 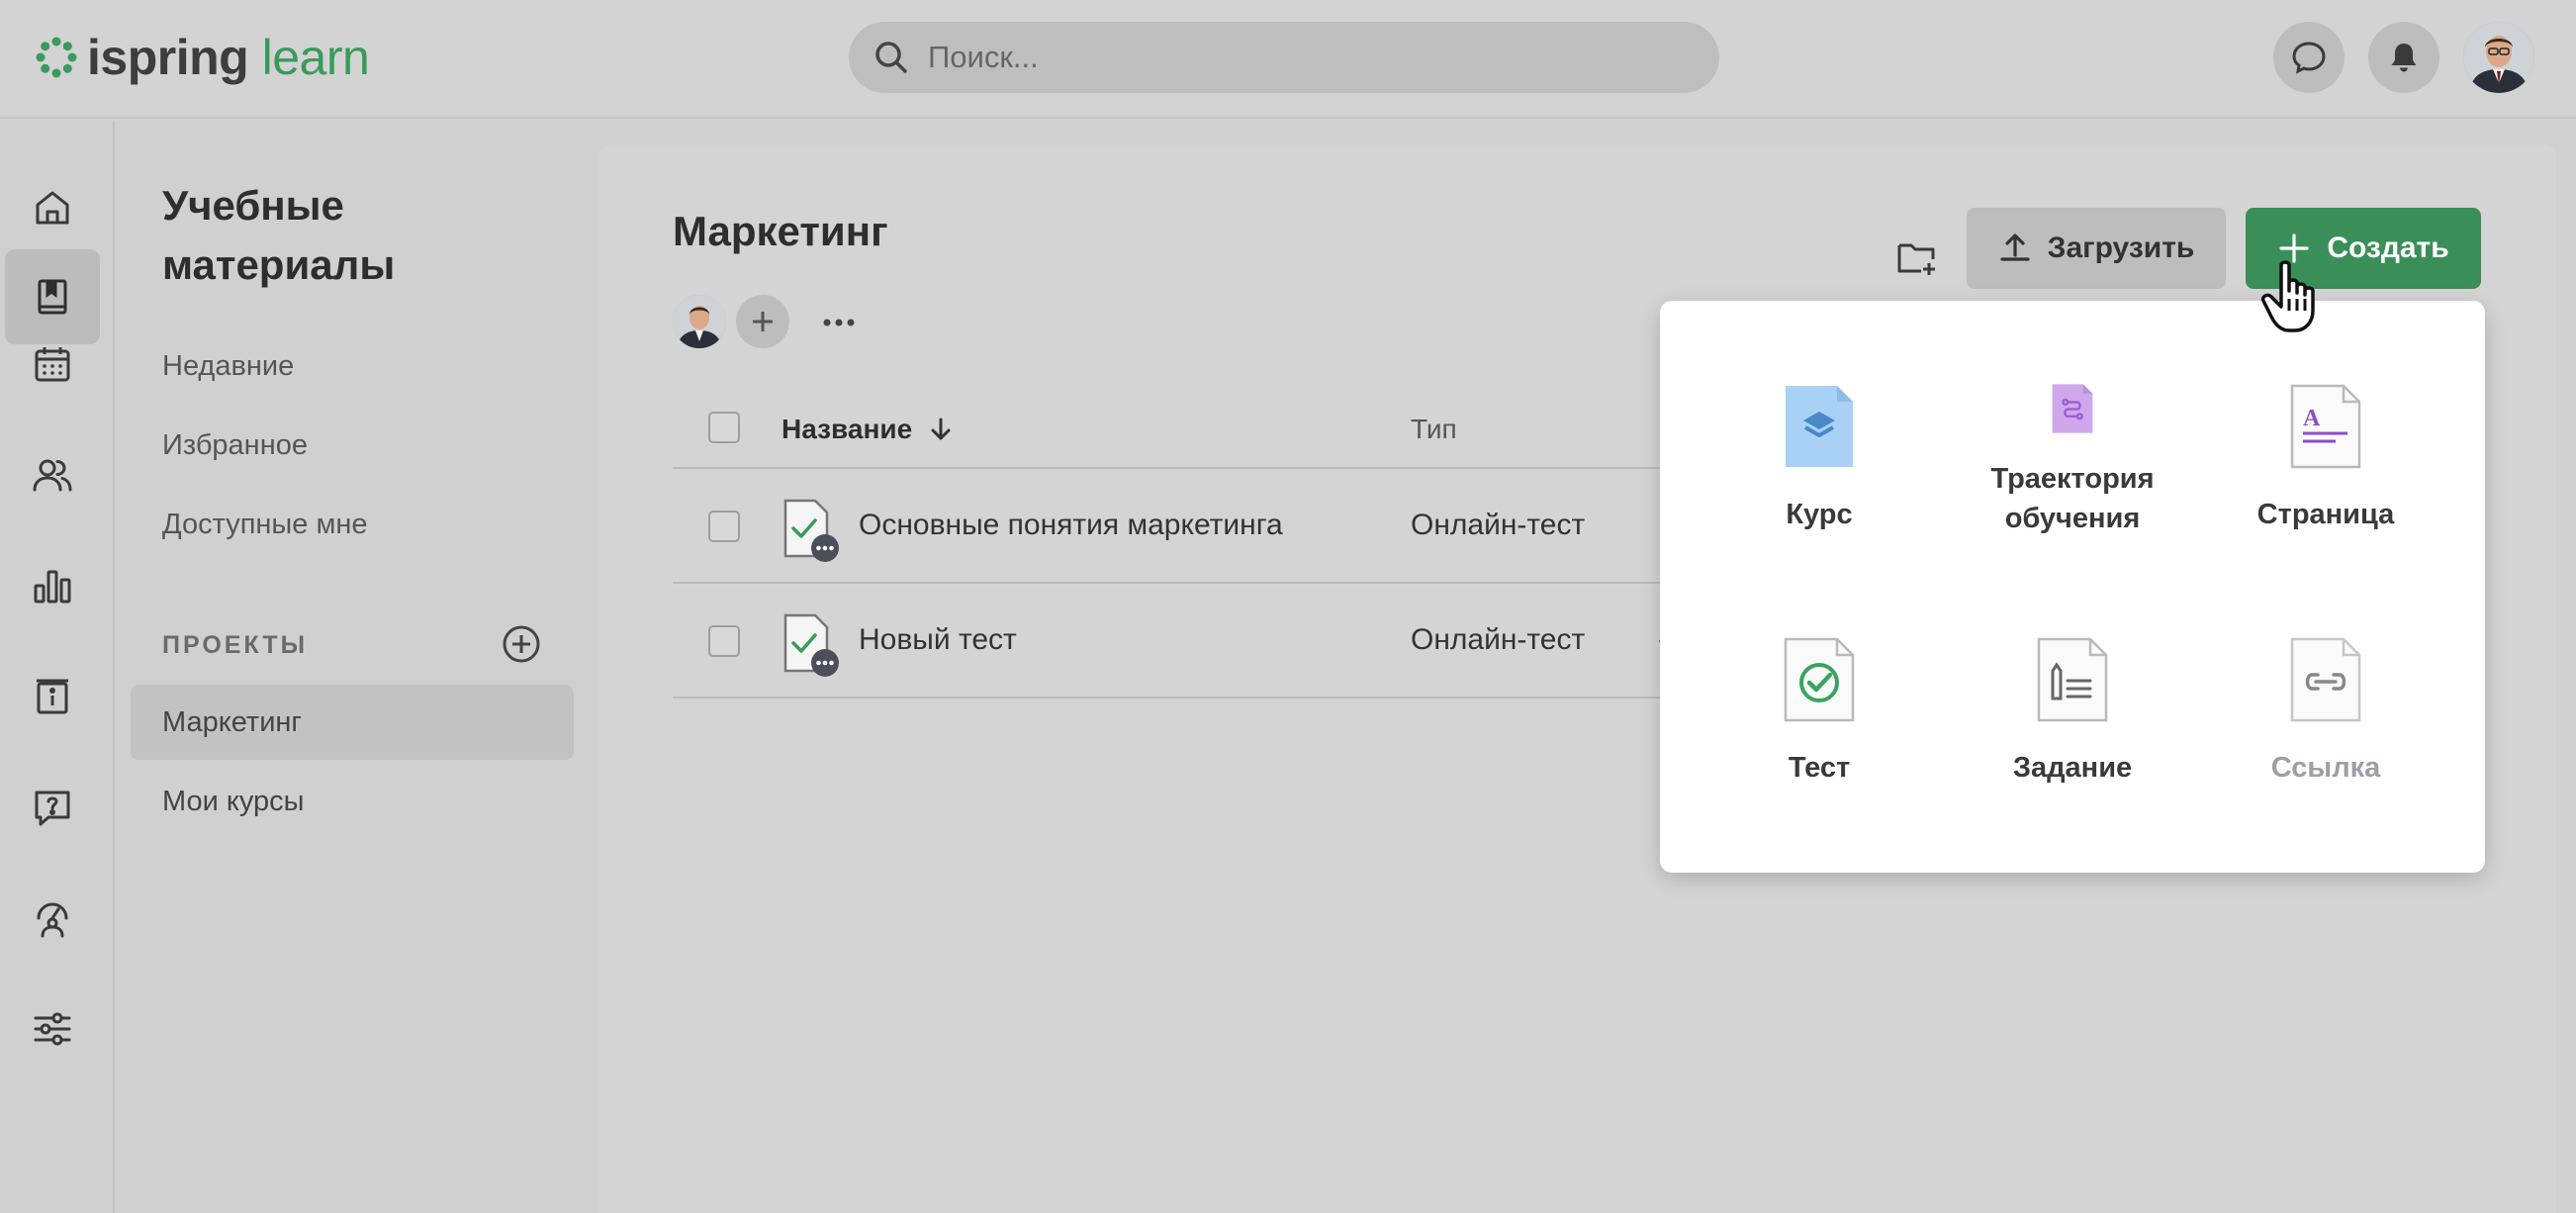 I want to click on logo-text-learn: learn, so click(x=316, y=58).